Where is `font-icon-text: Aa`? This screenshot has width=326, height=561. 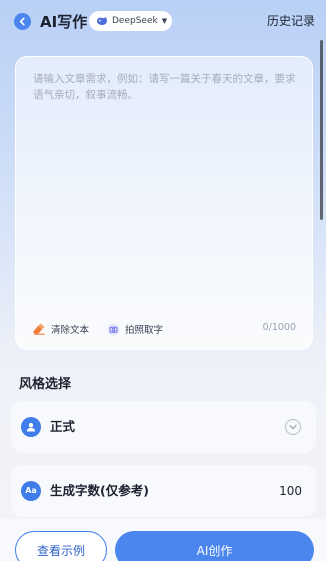 font-icon-text: Aa is located at coordinates (31, 490).